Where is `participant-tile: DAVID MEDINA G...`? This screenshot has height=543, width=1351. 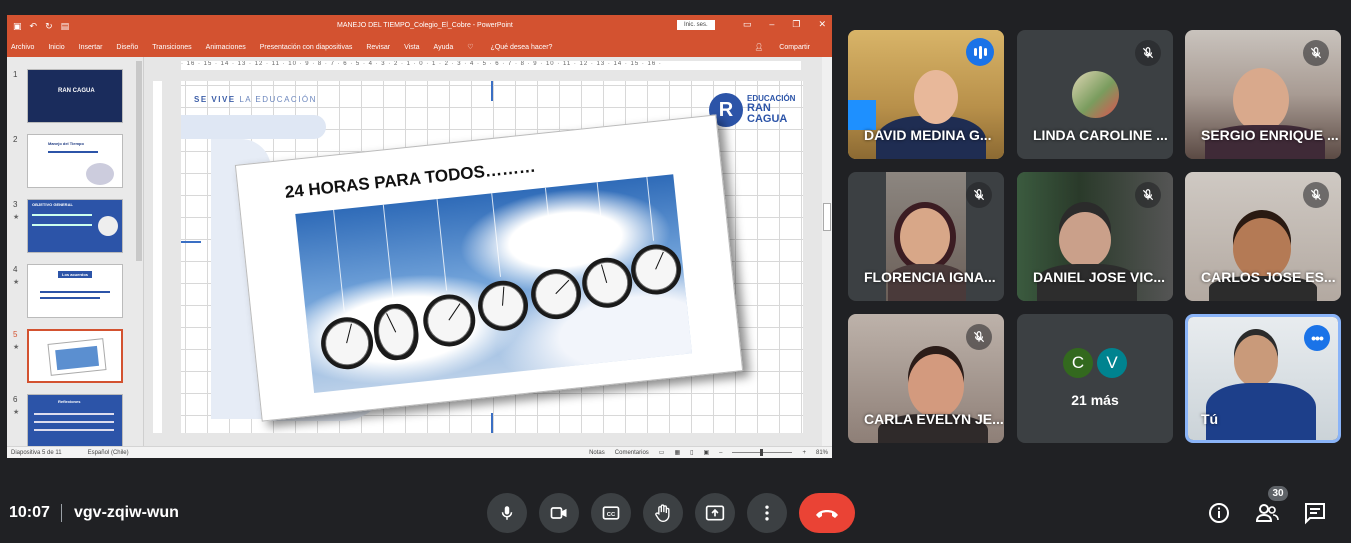 participant-tile: DAVID MEDINA G... is located at coordinates (926, 94).